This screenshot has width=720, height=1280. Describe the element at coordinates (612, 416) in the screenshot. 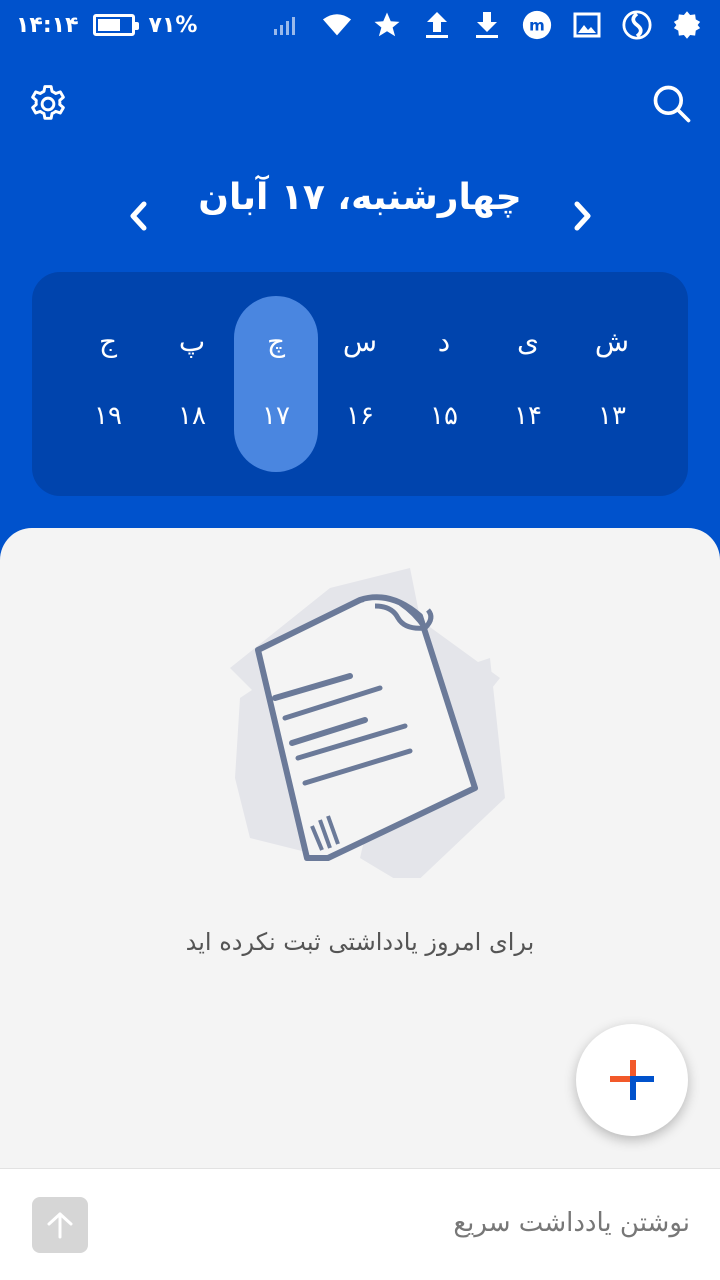

I see `day-number: ۱۳` at that location.